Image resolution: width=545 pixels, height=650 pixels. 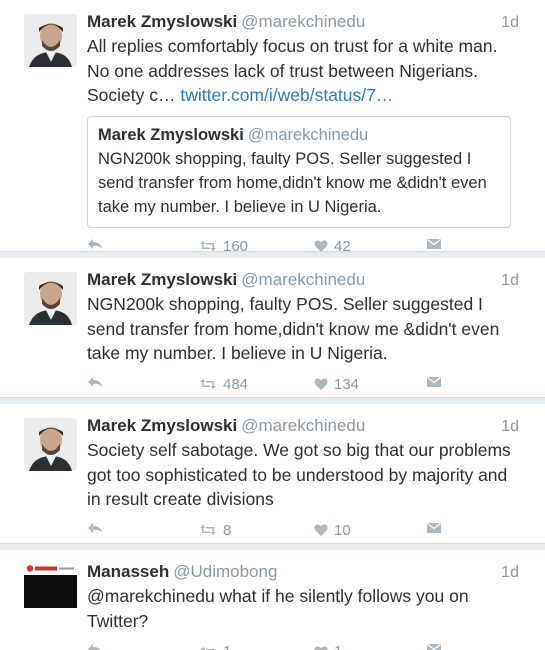 I want to click on retweet-button: 8, so click(x=215, y=530).